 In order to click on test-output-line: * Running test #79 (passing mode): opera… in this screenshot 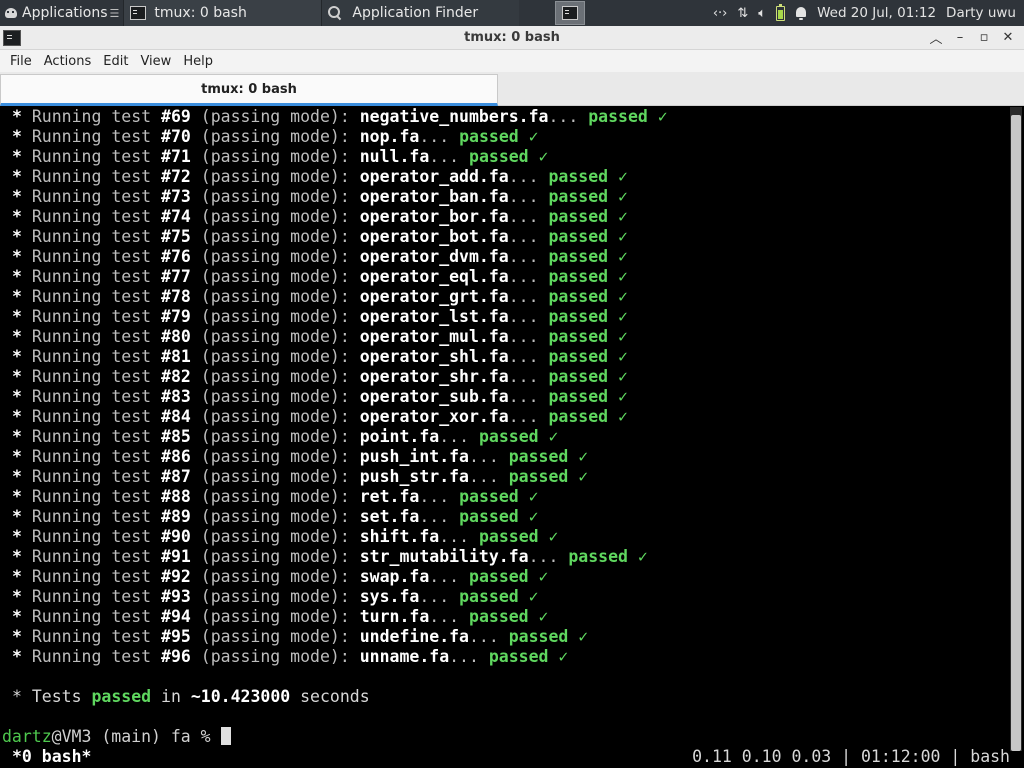, I will do `click(320, 317)`.